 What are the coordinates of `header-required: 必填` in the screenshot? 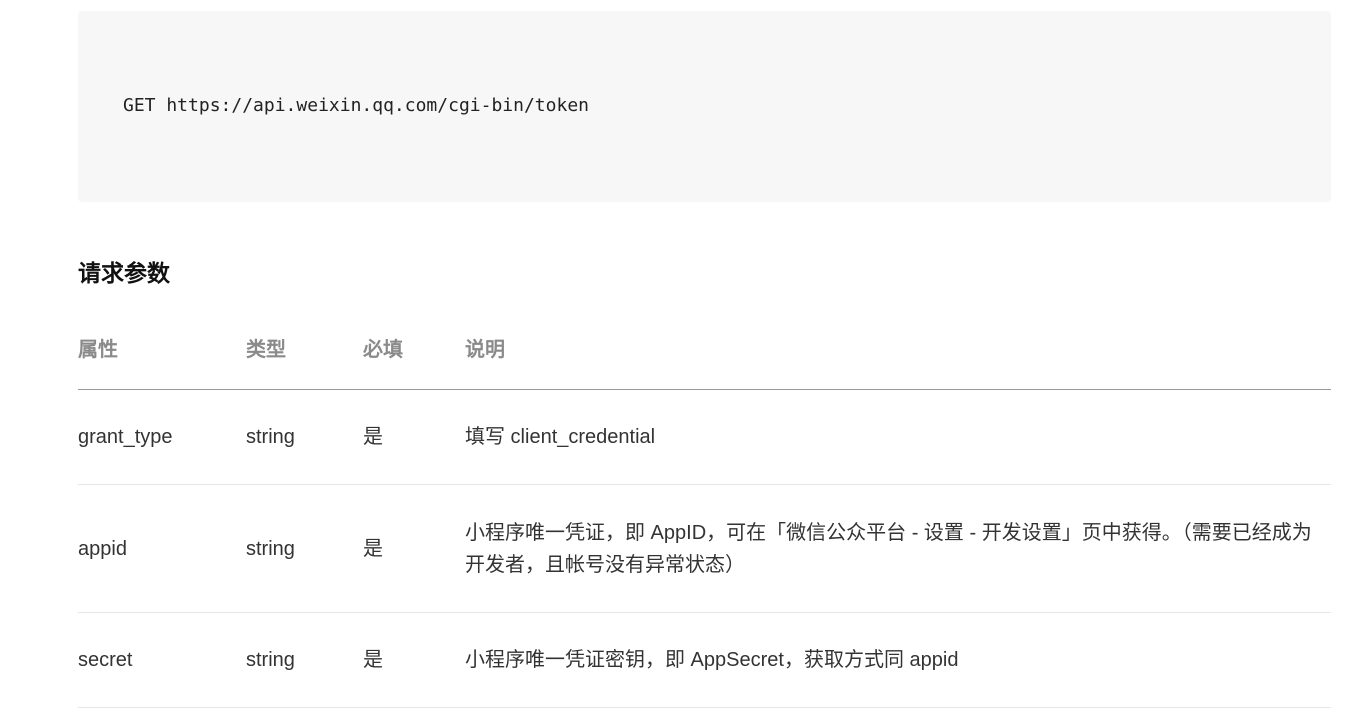 It's located at (414, 355).